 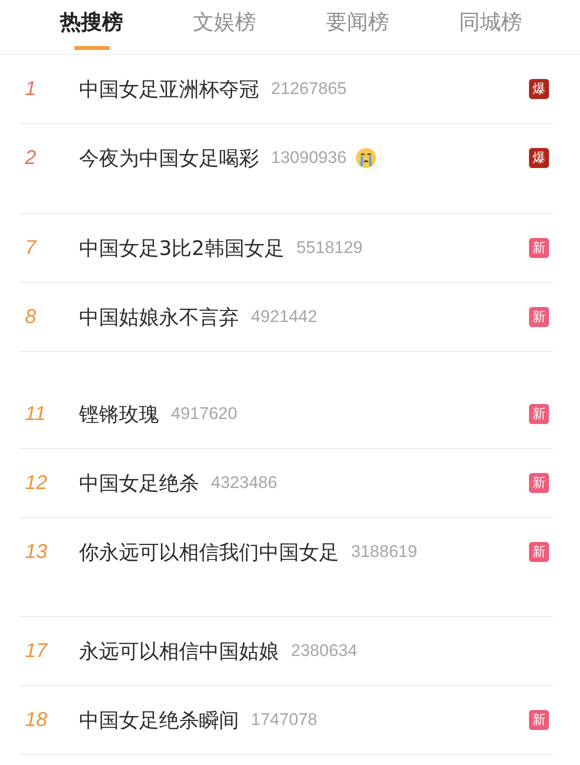 I want to click on search-count: 1747078, so click(x=284, y=720).